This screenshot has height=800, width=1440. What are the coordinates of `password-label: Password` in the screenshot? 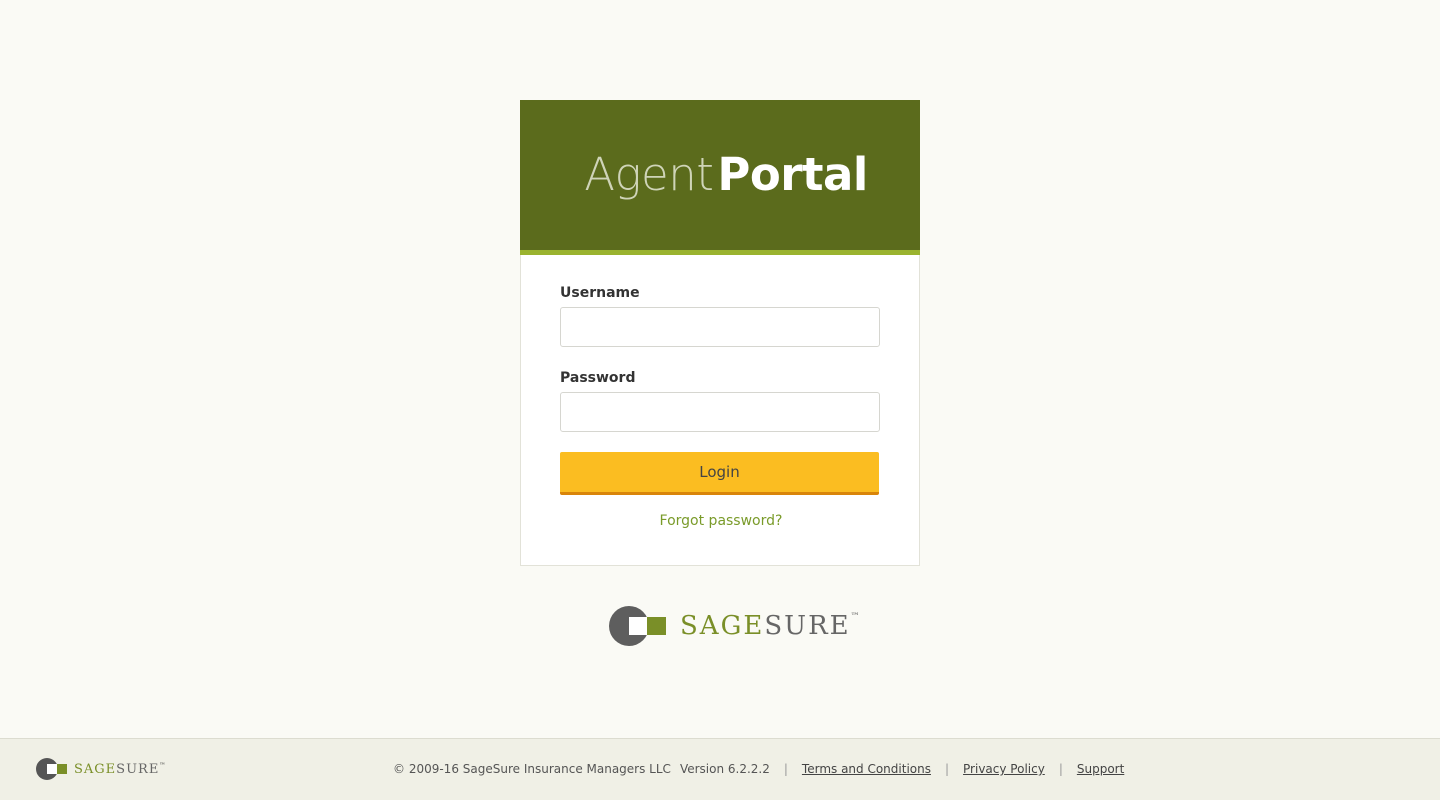 It's located at (598, 378).